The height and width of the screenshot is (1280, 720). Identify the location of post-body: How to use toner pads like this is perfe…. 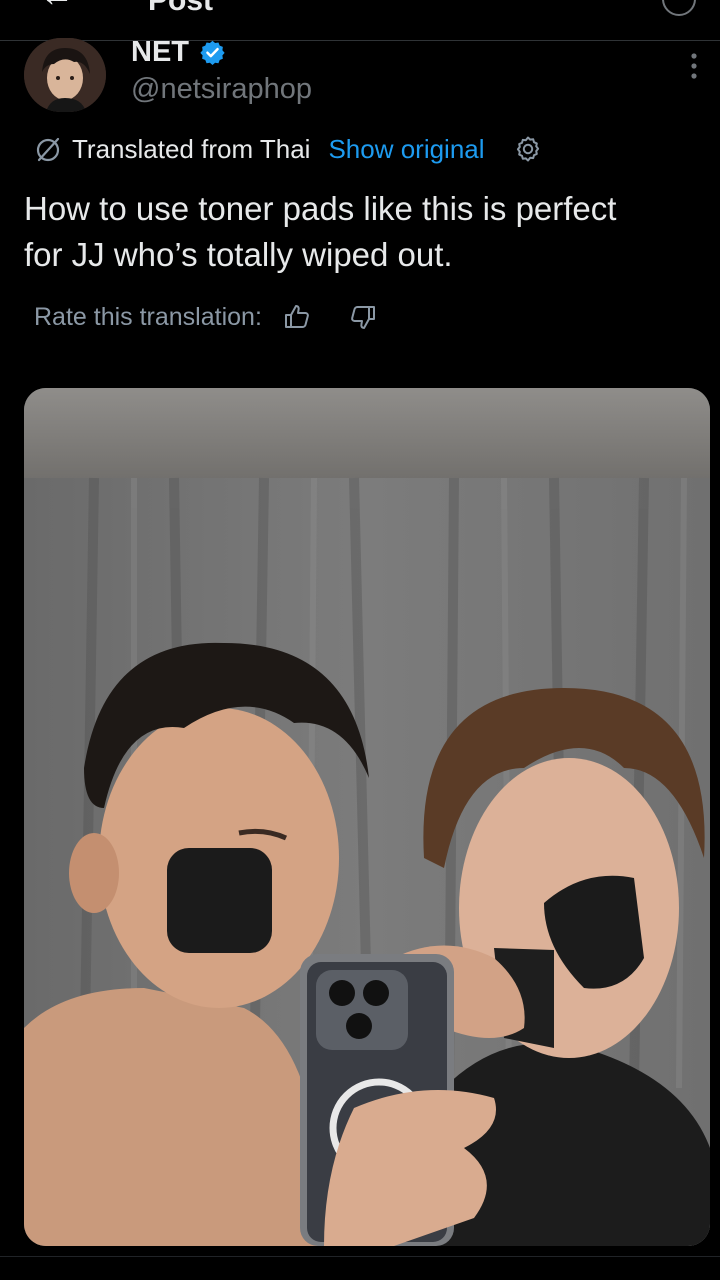
(372, 232).